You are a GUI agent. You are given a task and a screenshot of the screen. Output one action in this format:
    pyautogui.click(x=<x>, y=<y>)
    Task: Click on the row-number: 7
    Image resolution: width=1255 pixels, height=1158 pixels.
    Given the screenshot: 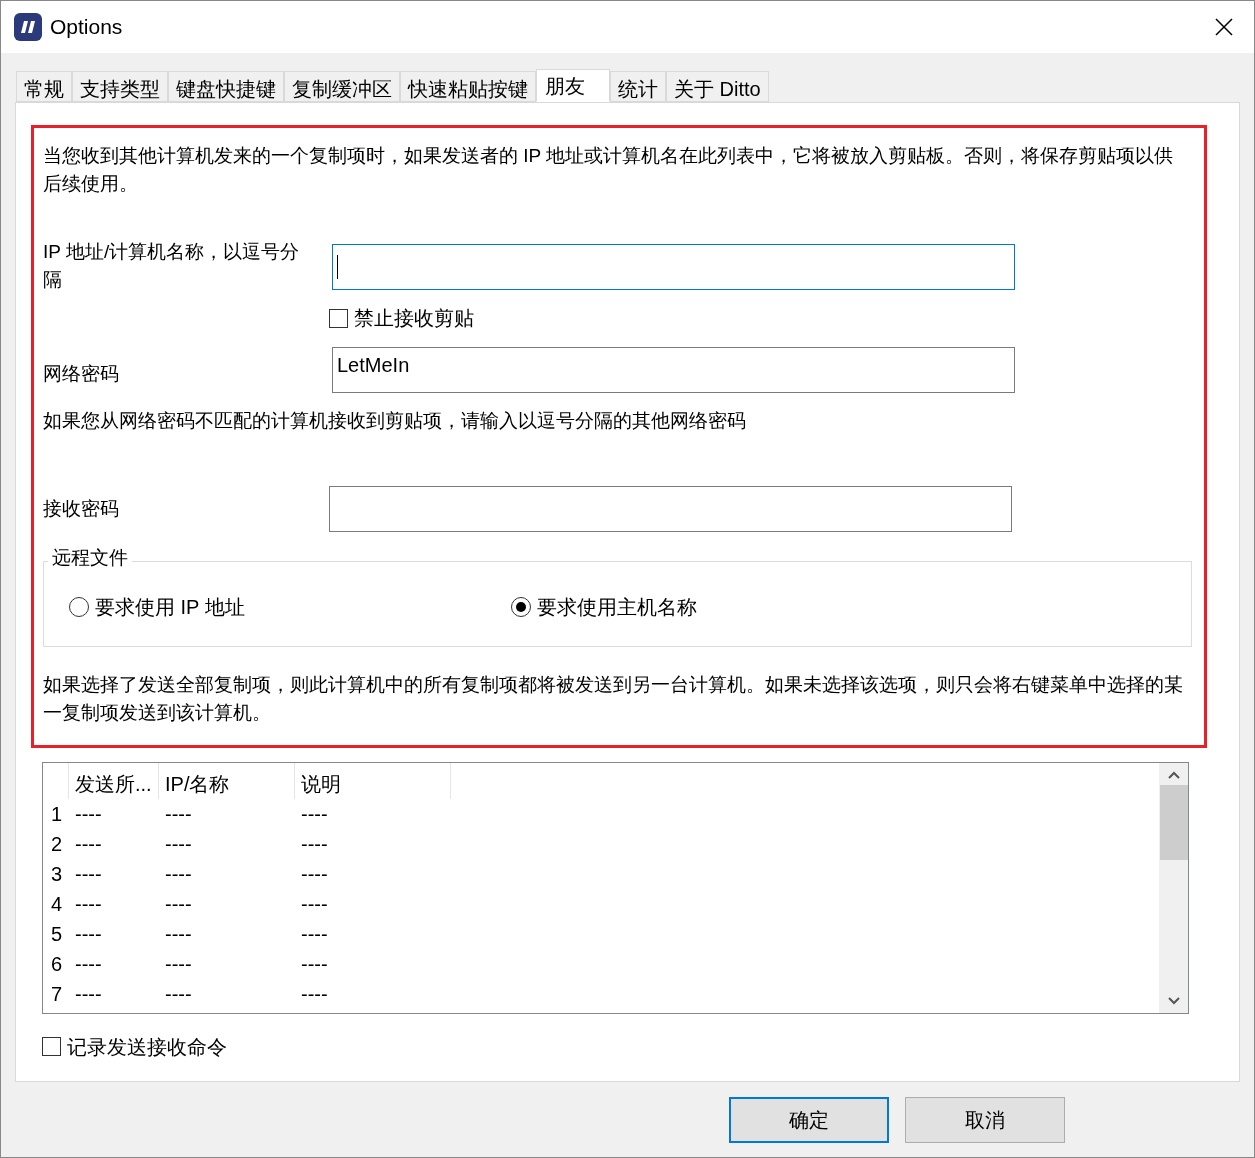 What is the action you would take?
    pyautogui.click(x=57, y=994)
    